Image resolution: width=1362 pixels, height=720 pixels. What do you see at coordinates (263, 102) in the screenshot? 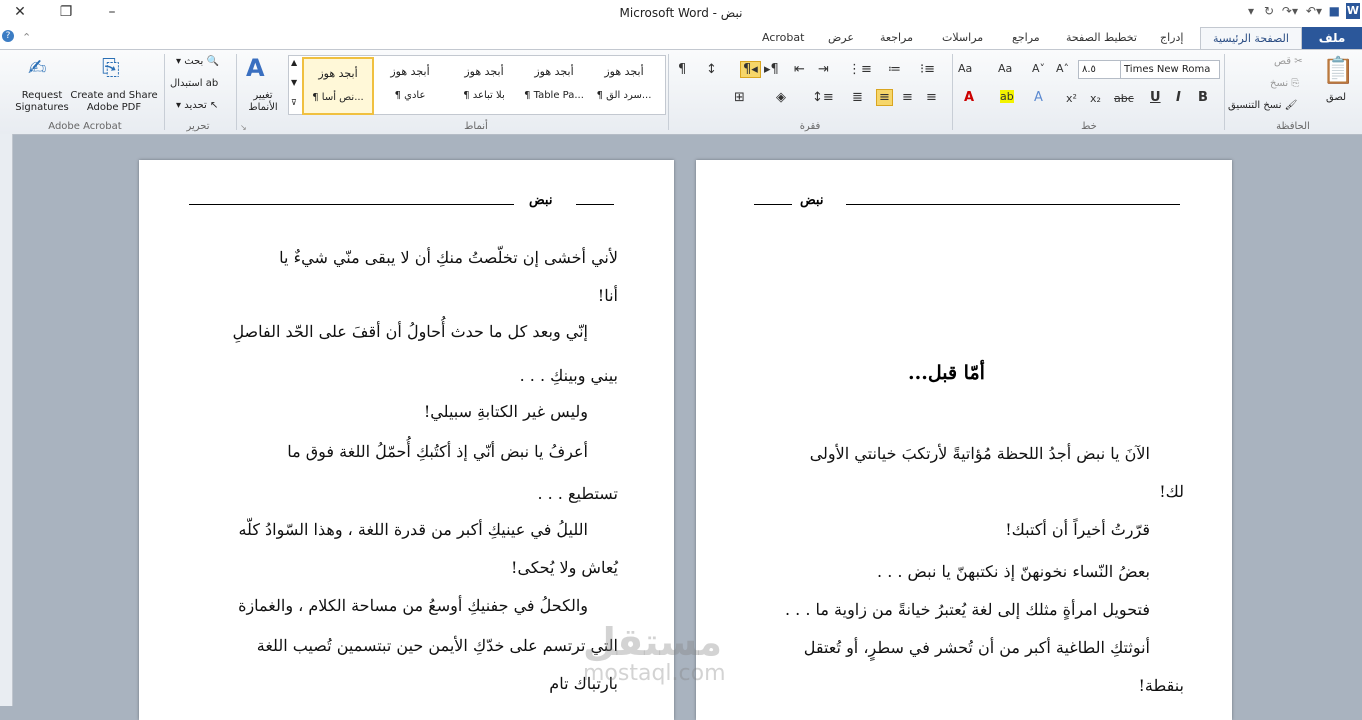
I see `change-styles-button: تغيير الأنماط` at bounding box center [263, 102].